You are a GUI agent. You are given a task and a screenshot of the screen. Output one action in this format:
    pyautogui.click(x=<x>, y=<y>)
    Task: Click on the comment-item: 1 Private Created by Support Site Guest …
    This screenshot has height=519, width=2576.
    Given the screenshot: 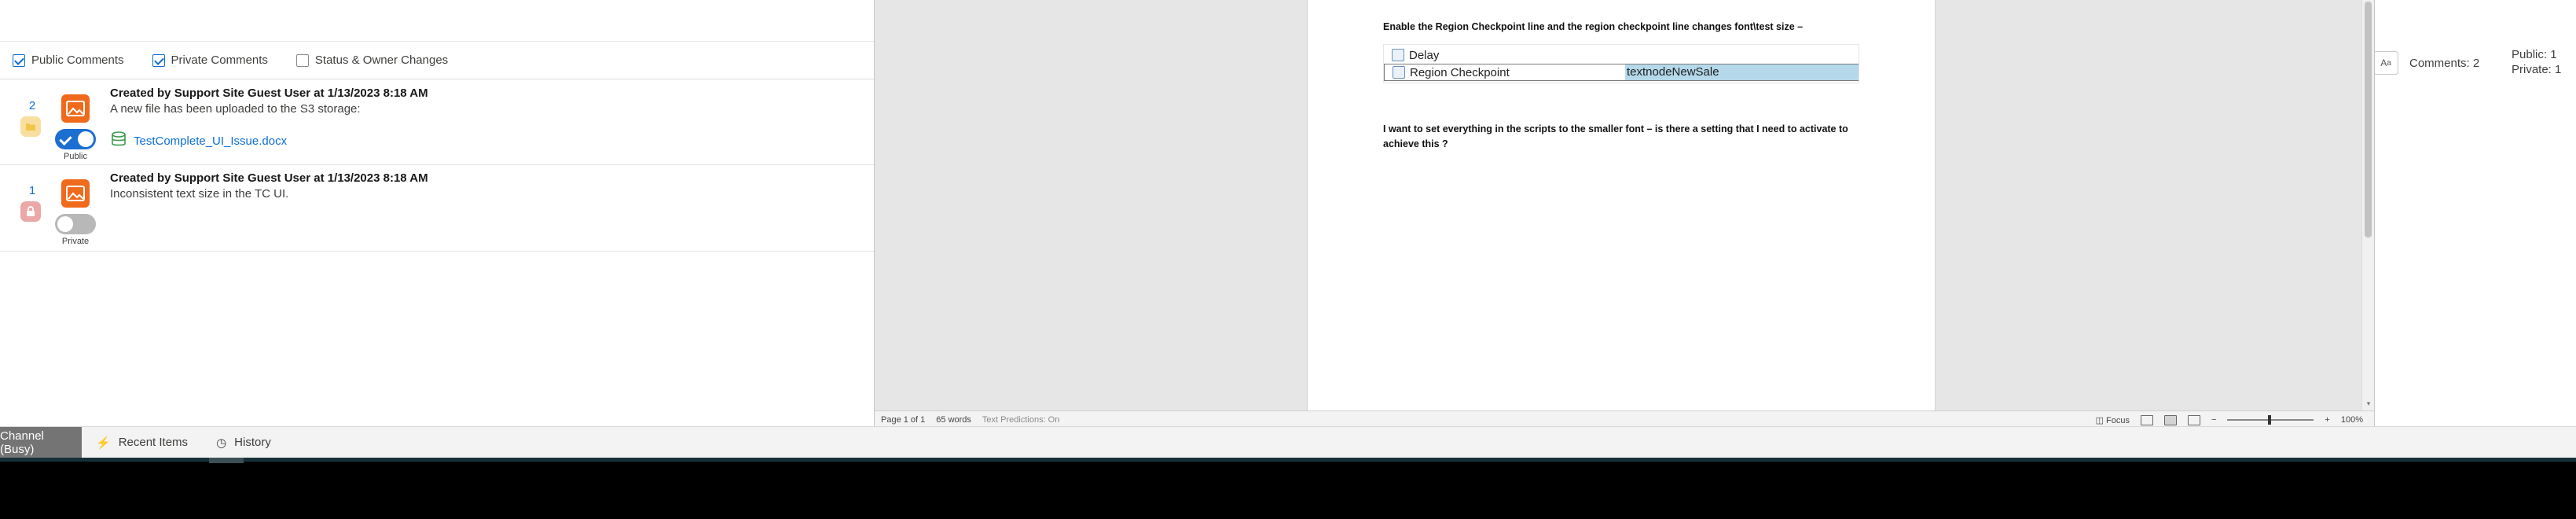 What is the action you would take?
    pyautogui.click(x=437, y=208)
    